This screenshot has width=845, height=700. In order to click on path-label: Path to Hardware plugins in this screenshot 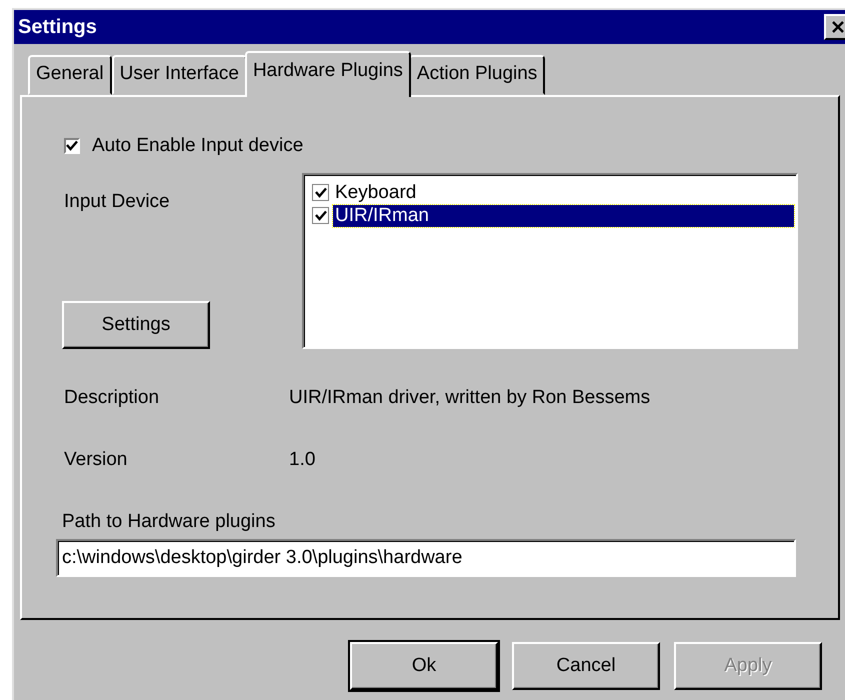, I will do `click(169, 522)`.